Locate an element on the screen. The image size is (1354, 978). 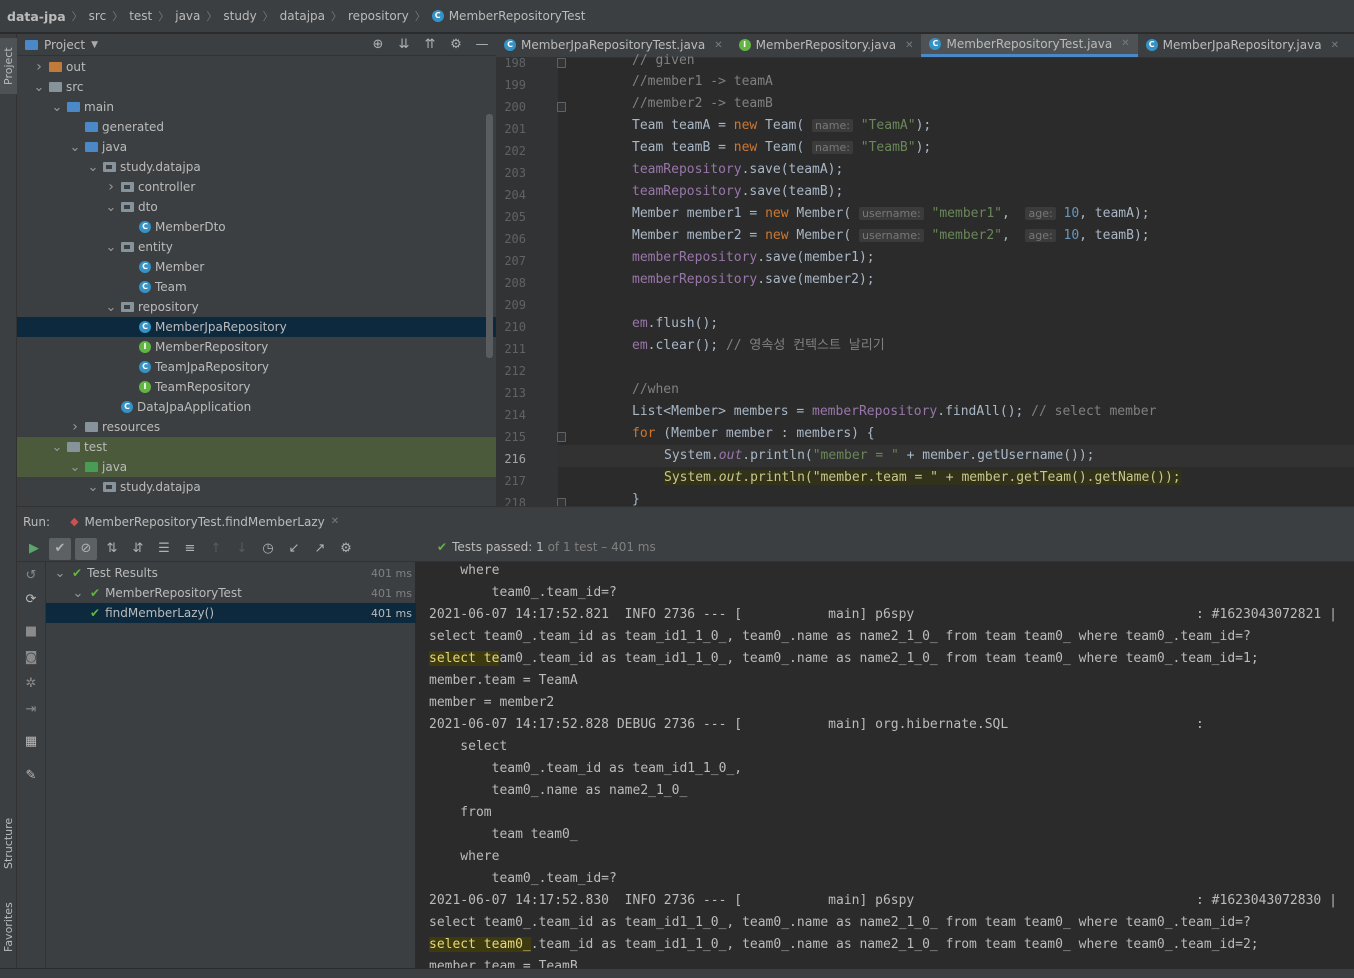
breadcrumb-item-datajpa: datajpa is located at coordinates (302, 16).